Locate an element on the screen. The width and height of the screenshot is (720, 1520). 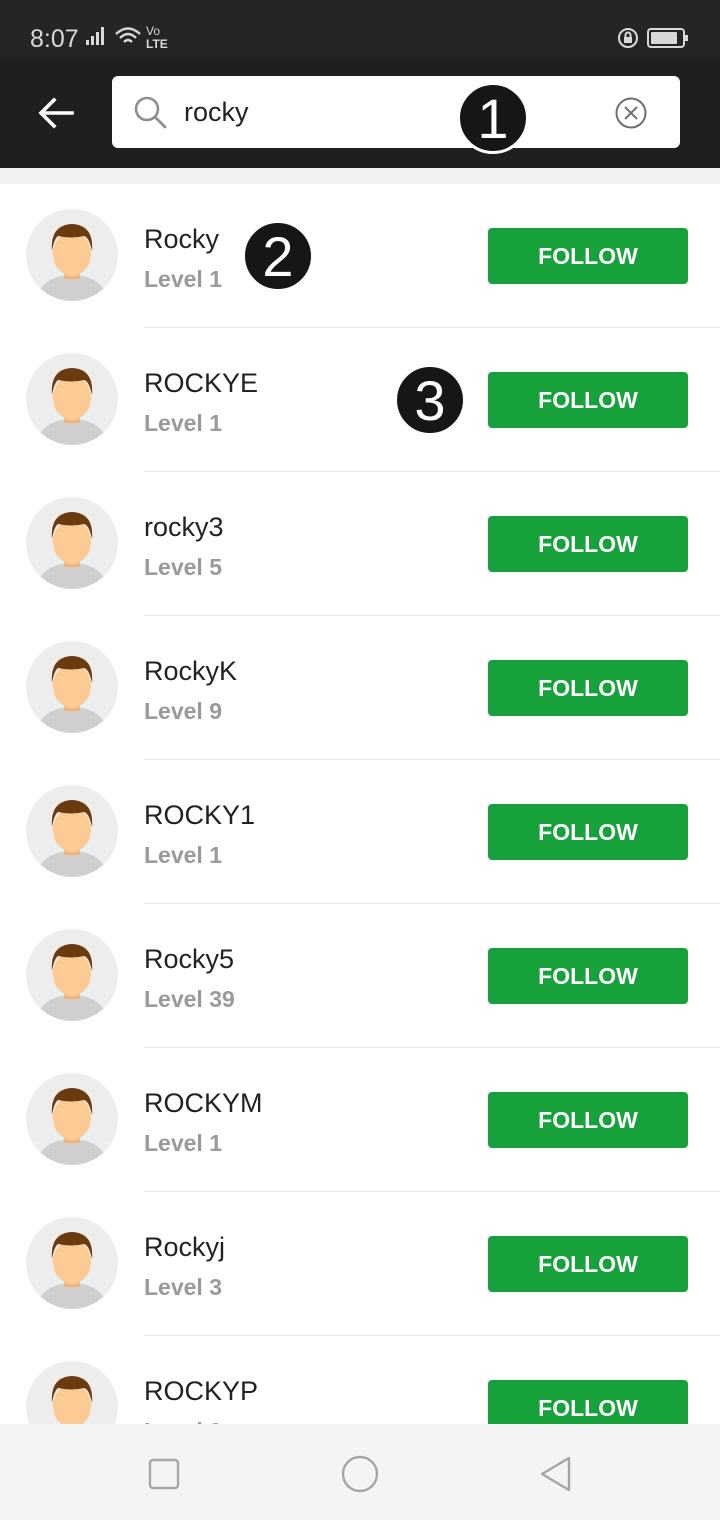
status-time: 8:07 is located at coordinates (54, 39).